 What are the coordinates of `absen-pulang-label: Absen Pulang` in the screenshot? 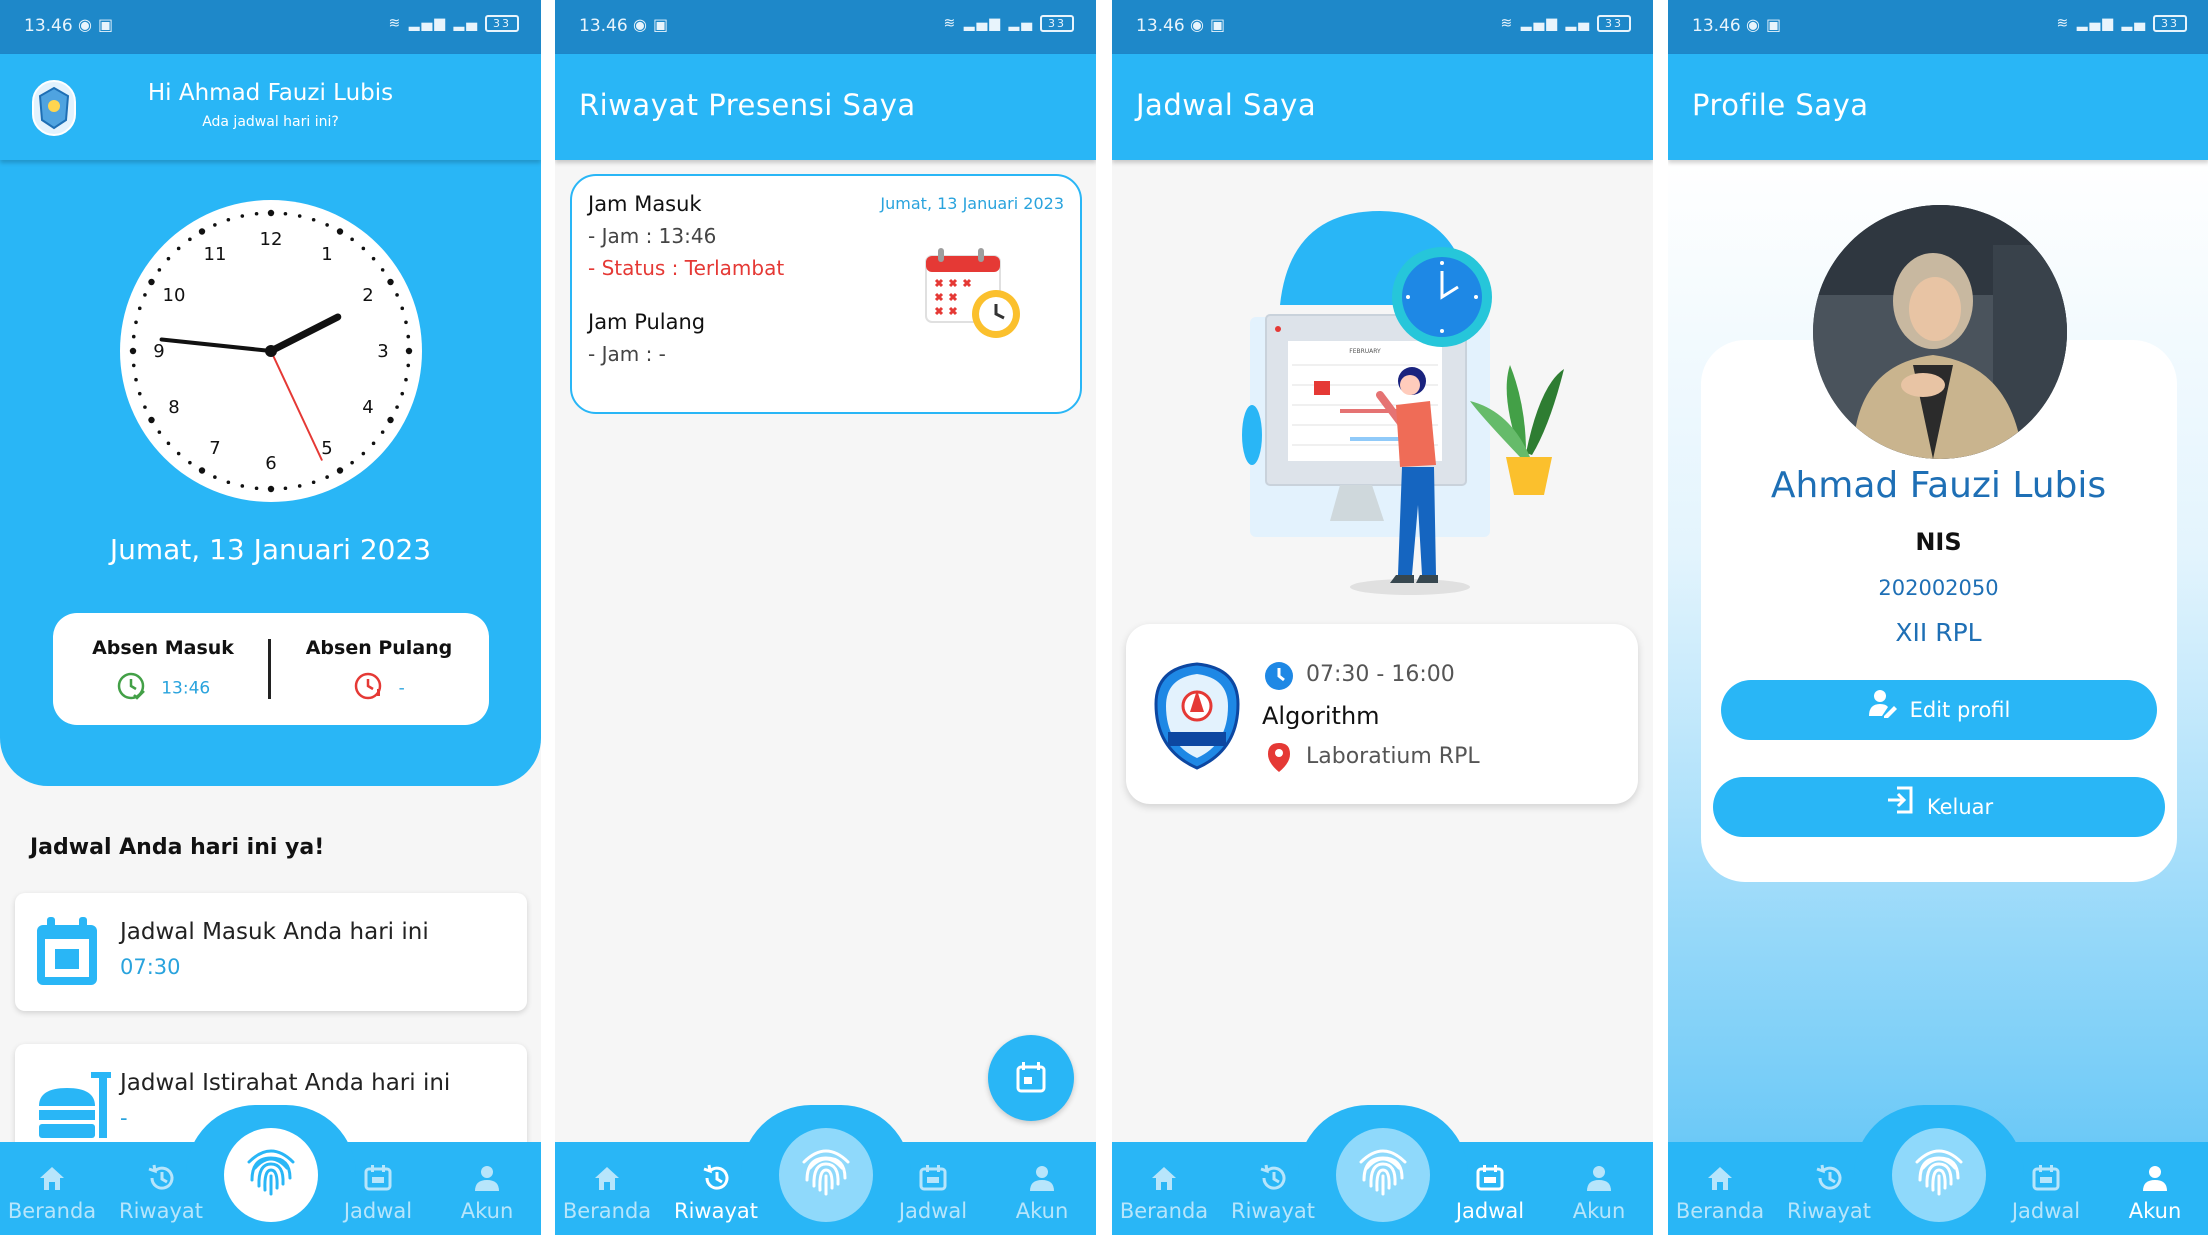 It's located at (379, 648).